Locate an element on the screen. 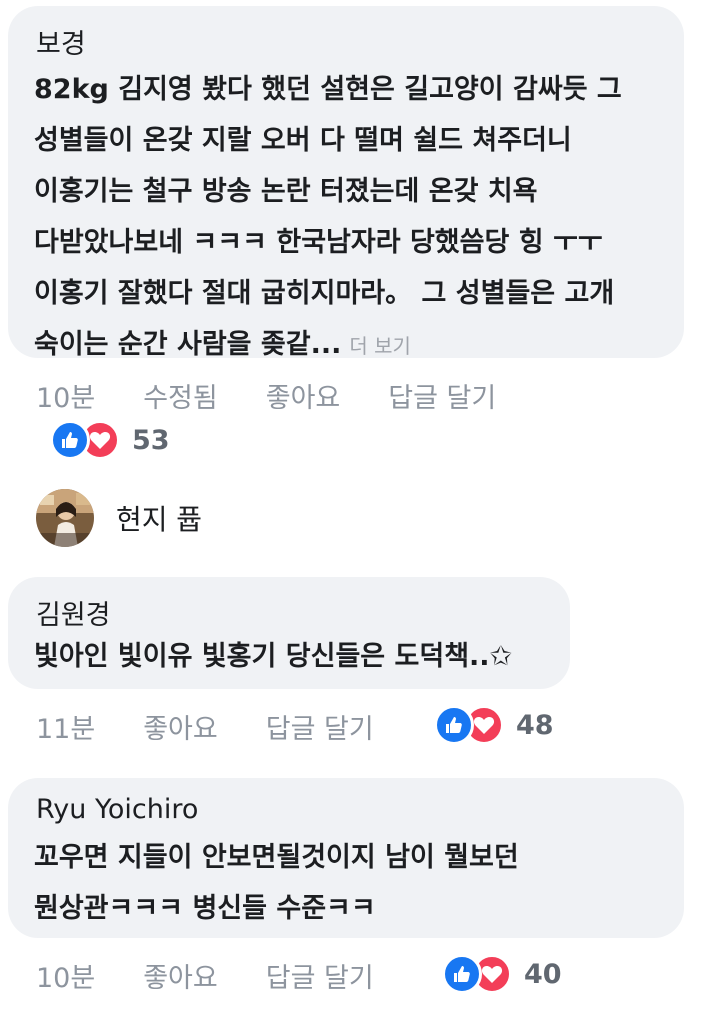 Image resolution: width=720 pixels, height=1017 pixels. reaction-summary: 40 is located at coordinates (502, 974).